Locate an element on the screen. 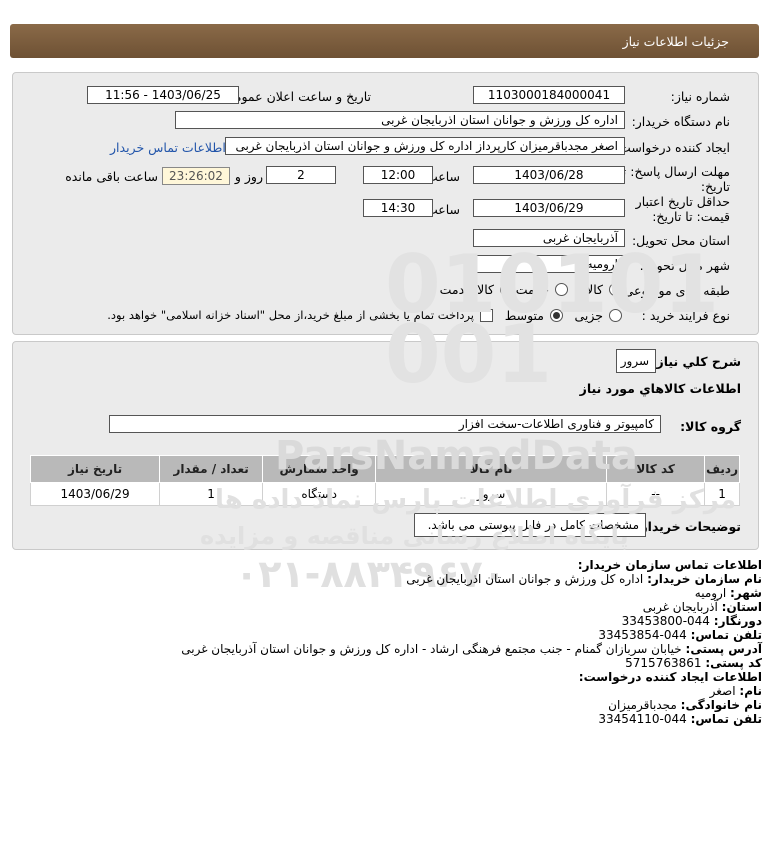 Image resolution: width=770 pixels, height=845 pixels. contact-city: شهر: ارومیه is located at coordinates (728, 593).